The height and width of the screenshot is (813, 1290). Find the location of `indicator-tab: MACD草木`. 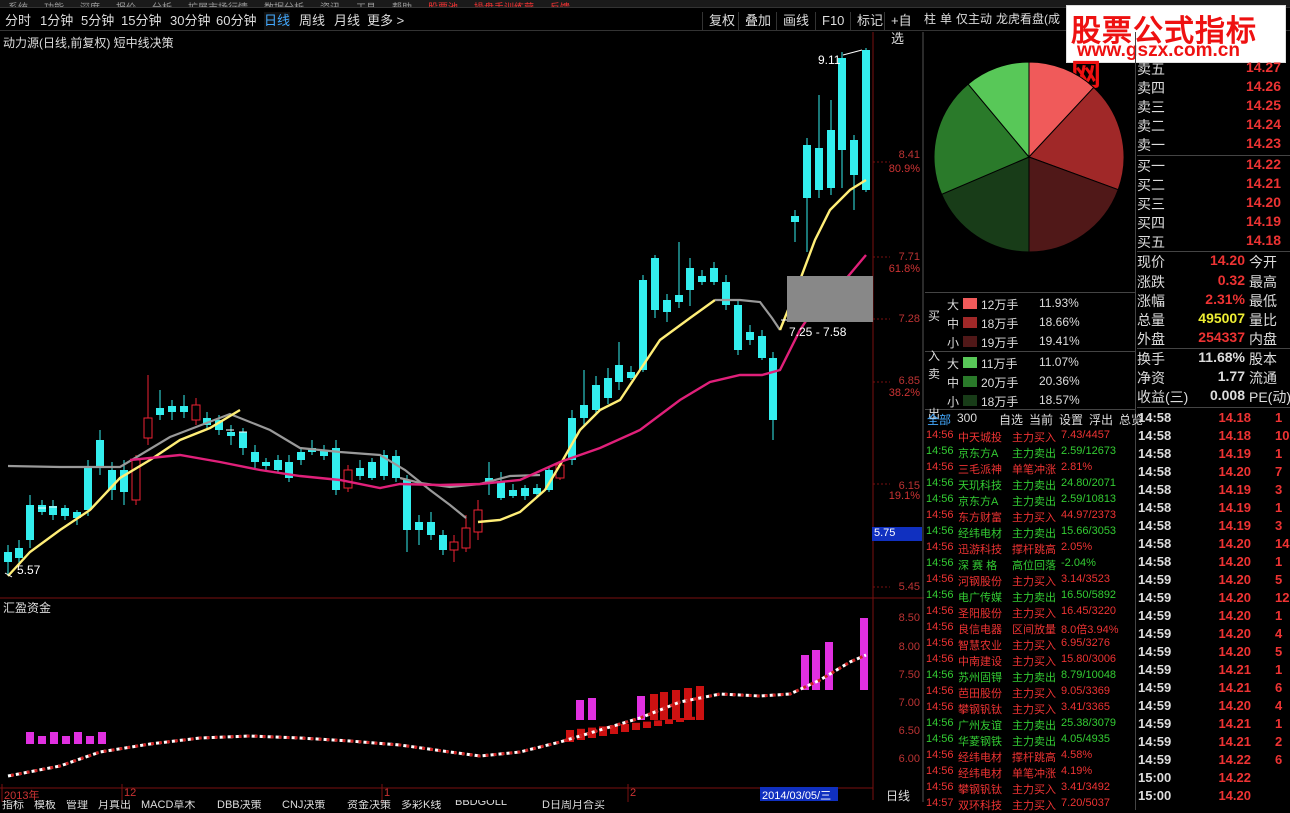

indicator-tab: MACD草木 is located at coordinates (168, 805).